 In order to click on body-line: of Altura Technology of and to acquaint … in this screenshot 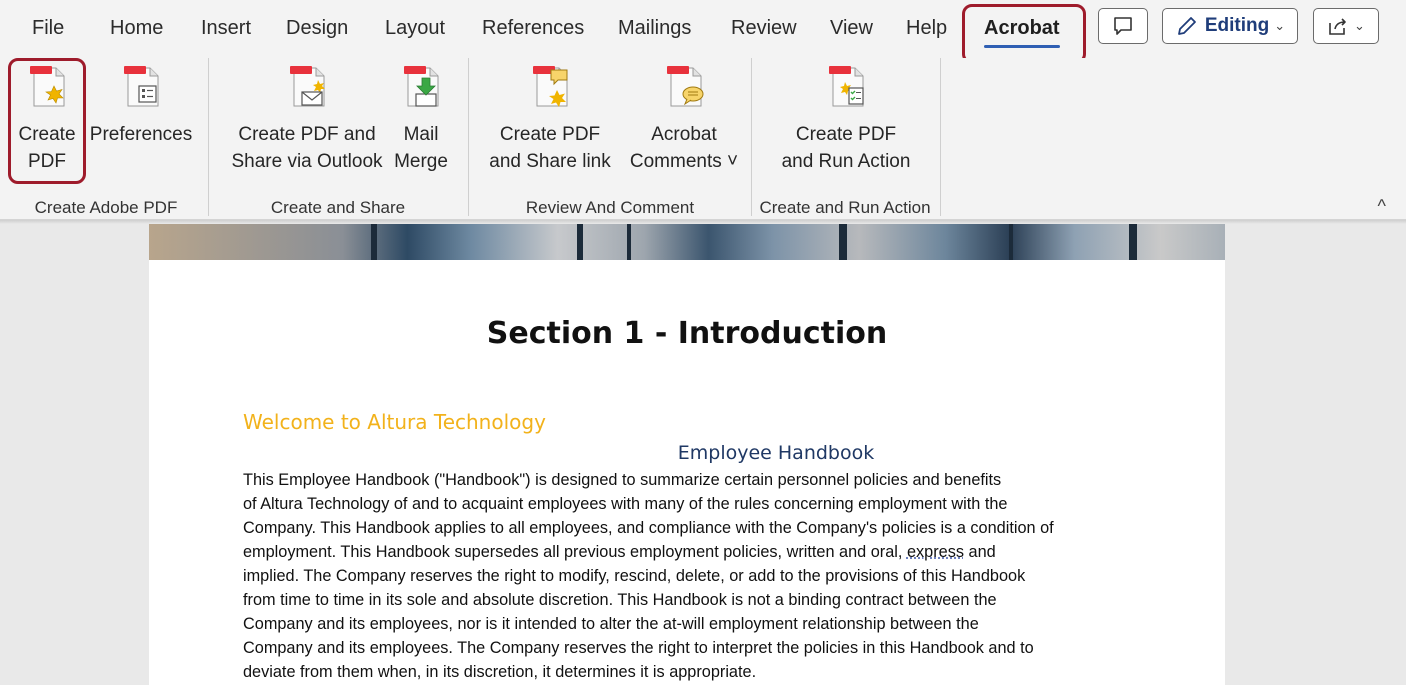, I will do `click(625, 504)`.